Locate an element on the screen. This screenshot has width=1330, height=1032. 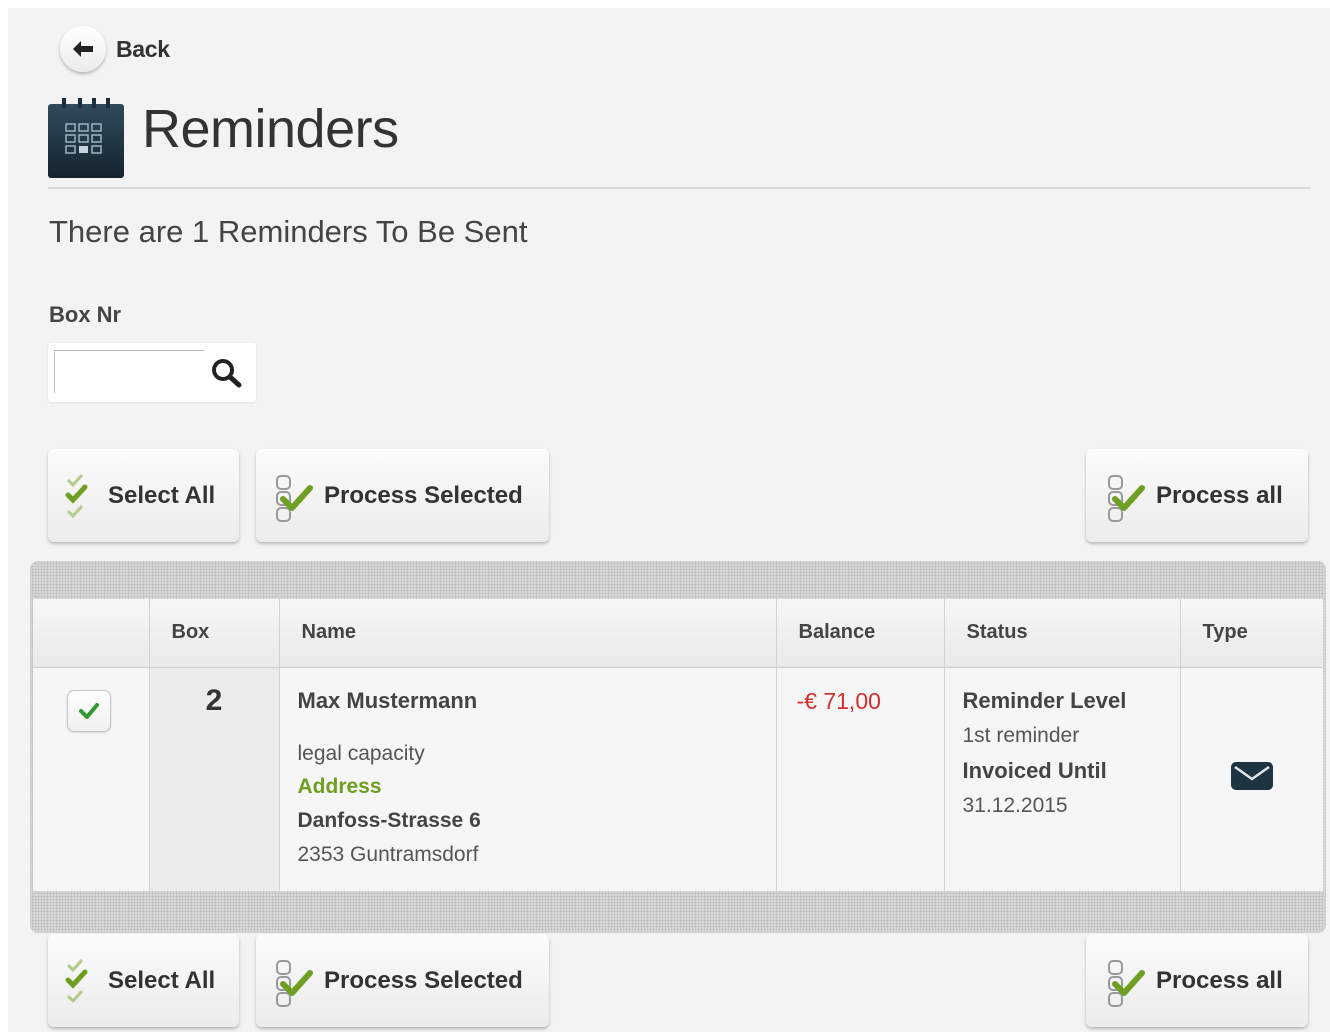
back-button: Back is located at coordinates (115, 49).